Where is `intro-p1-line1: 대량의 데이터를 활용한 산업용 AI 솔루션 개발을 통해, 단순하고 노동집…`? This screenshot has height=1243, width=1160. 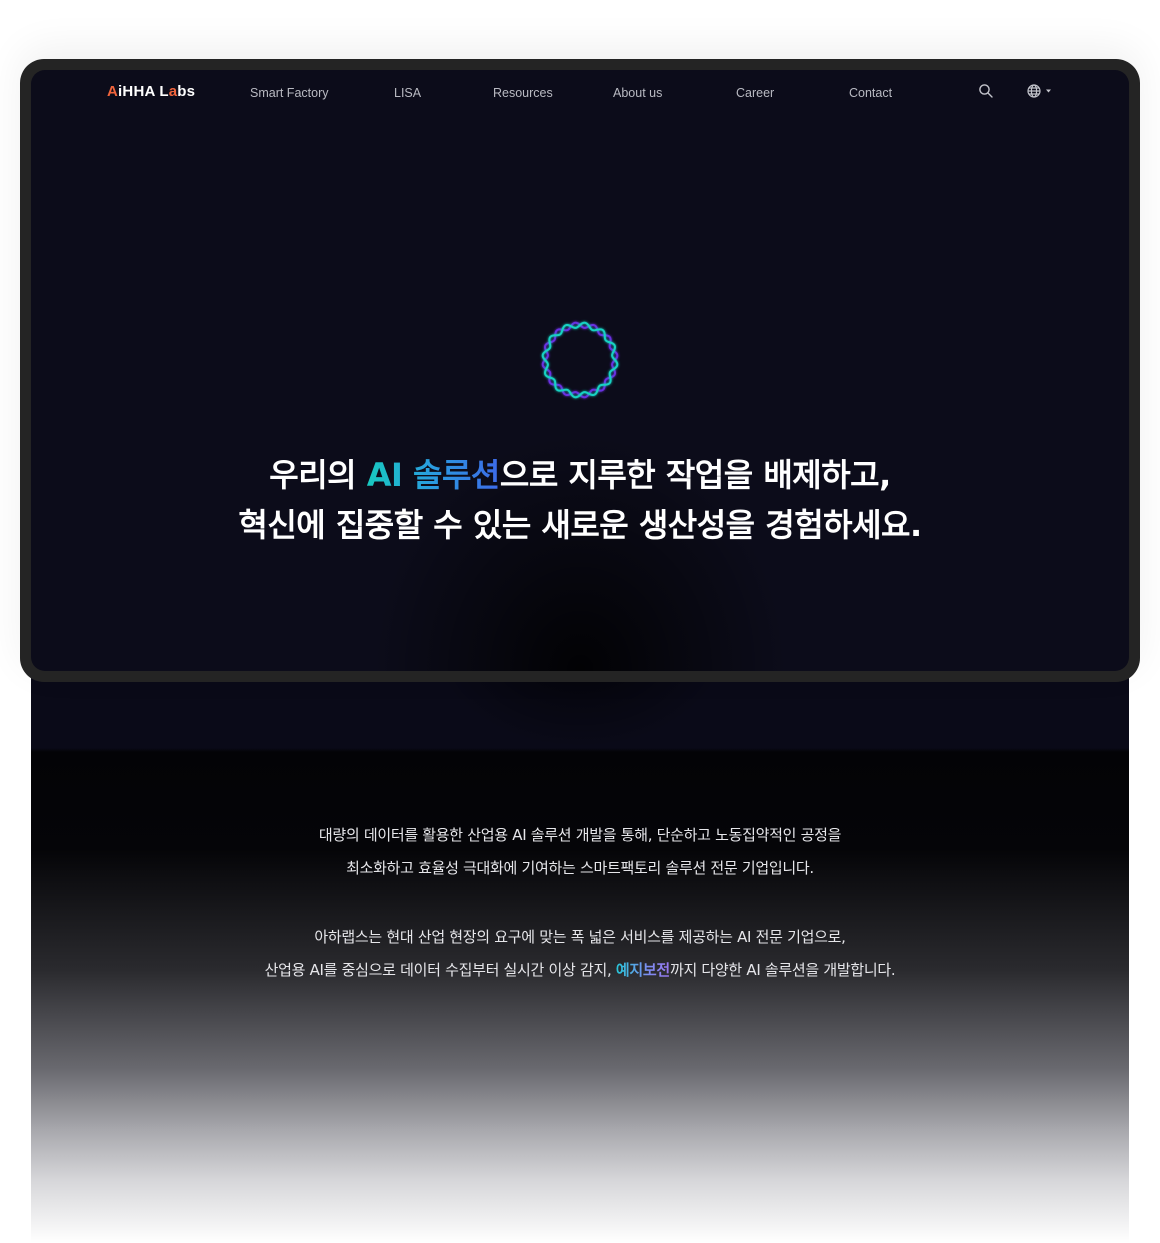 intro-p1-line1: 대량의 데이터를 활용한 산업용 AI 솔루션 개발을 통해, 단순하고 노동집… is located at coordinates (580, 835).